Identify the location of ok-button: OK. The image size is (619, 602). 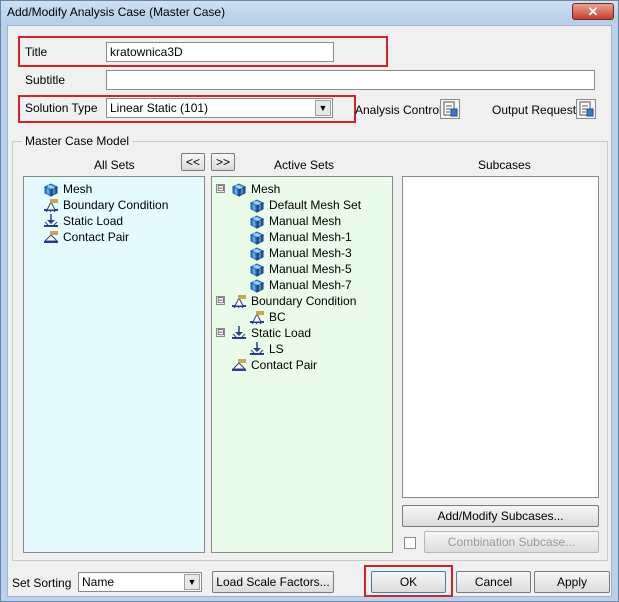
(408, 582).